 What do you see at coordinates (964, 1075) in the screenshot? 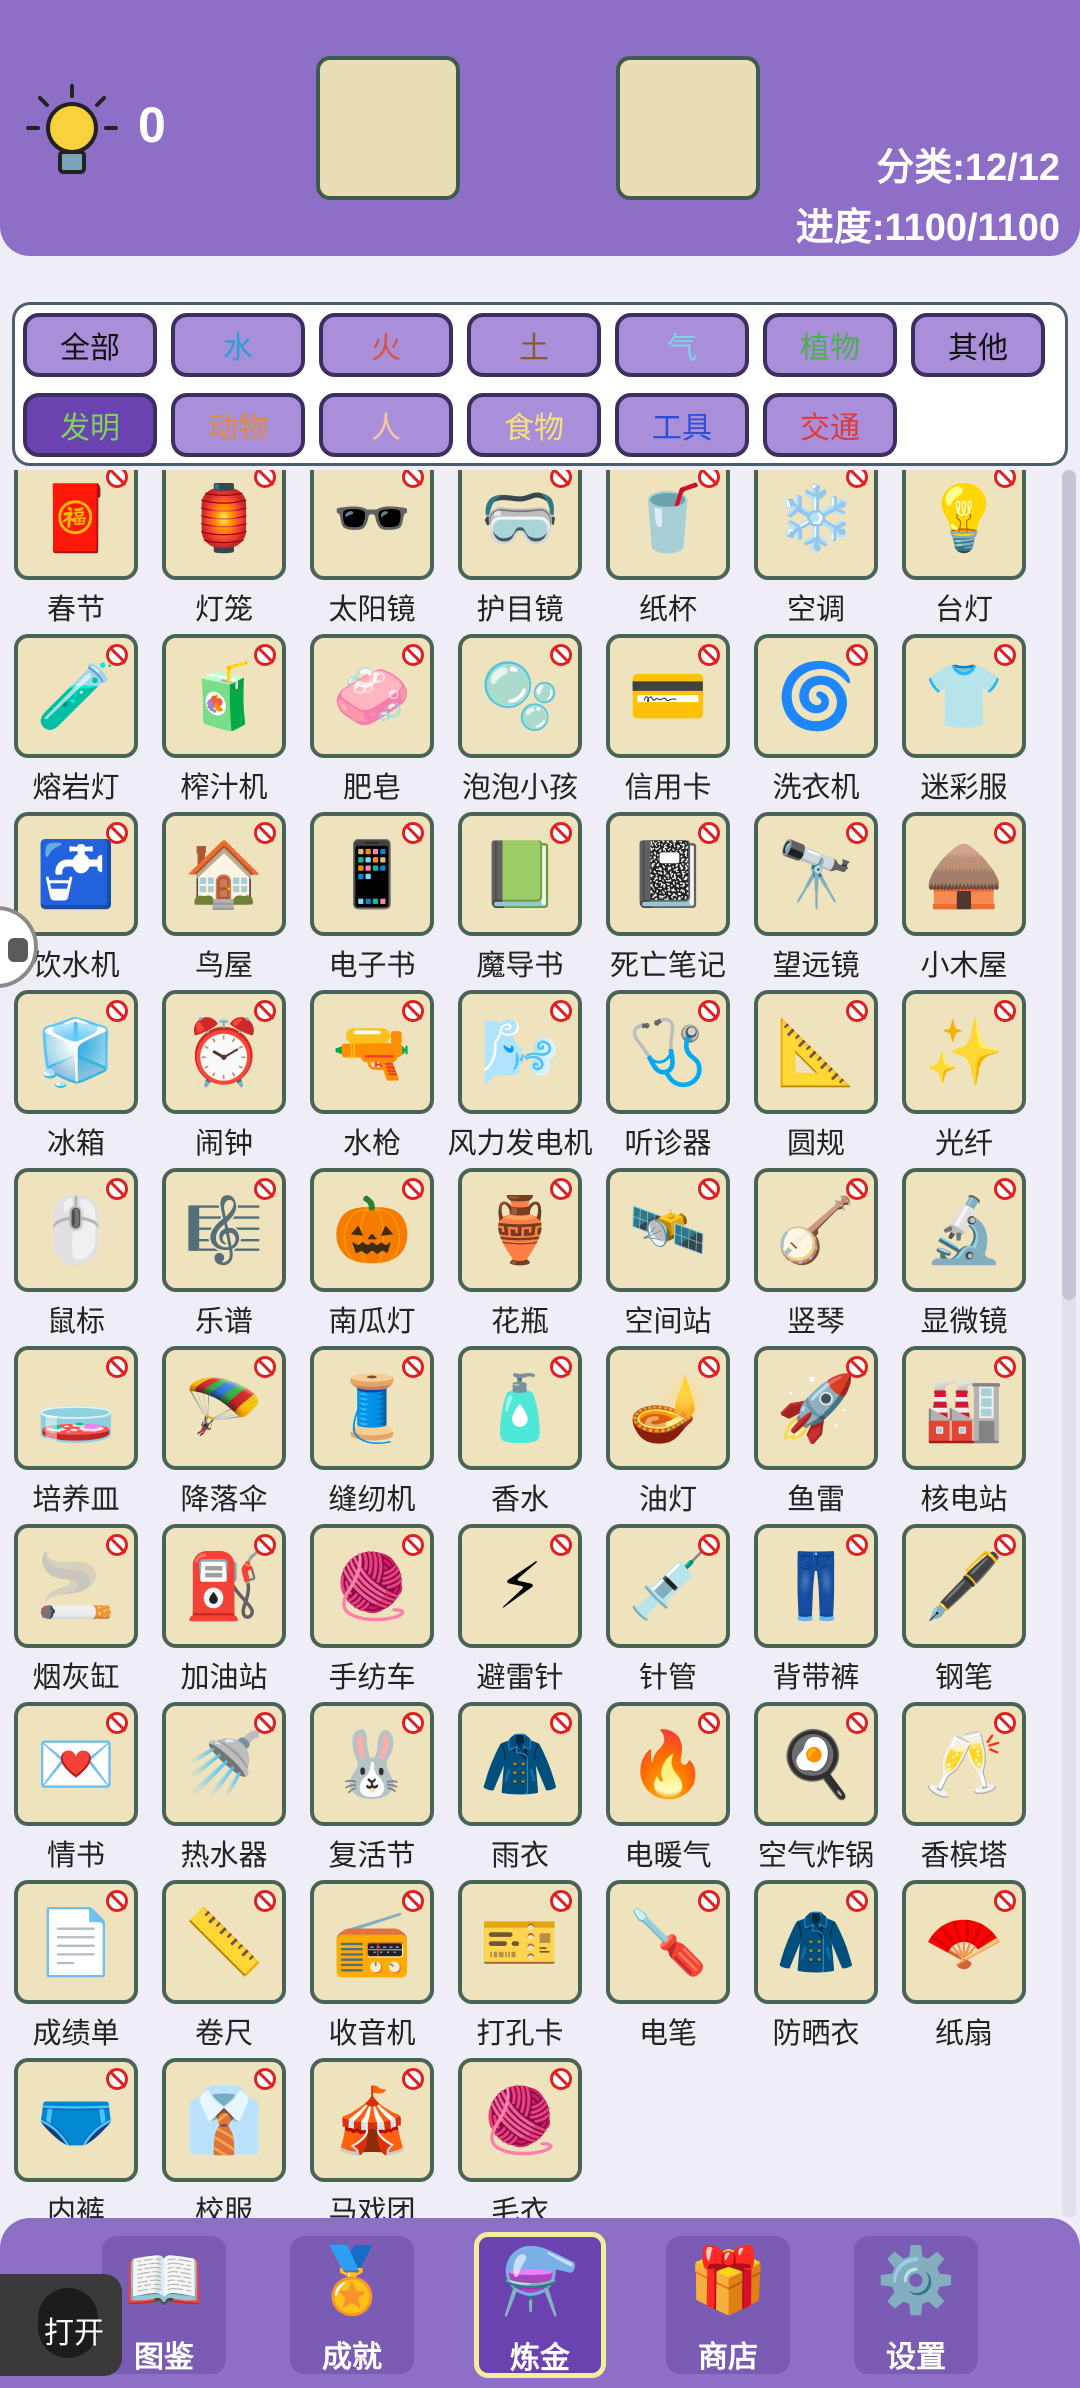
I see `item-card: ✨ 光纤` at bounding box center [964, 1075].